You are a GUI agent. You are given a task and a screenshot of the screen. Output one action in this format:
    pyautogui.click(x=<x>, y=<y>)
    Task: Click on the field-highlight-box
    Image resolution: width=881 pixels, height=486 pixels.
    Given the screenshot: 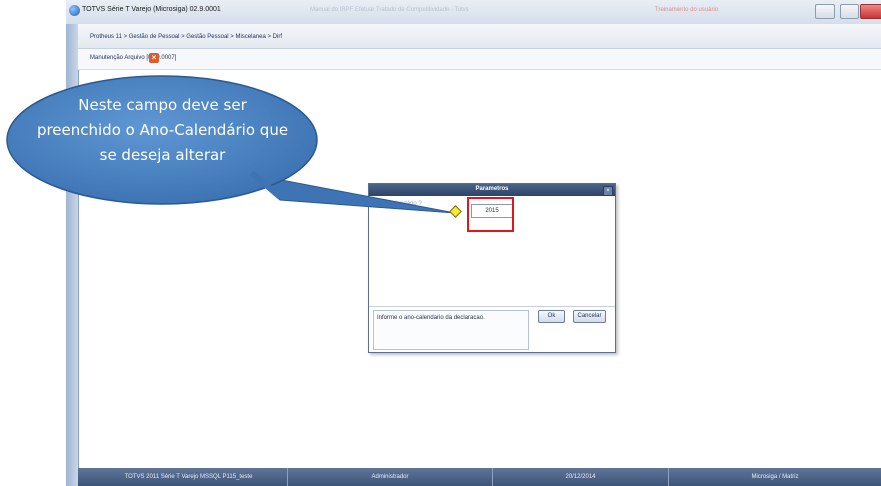 What is the action you would take?
    pyautogui.click(x=490, y=214)
    